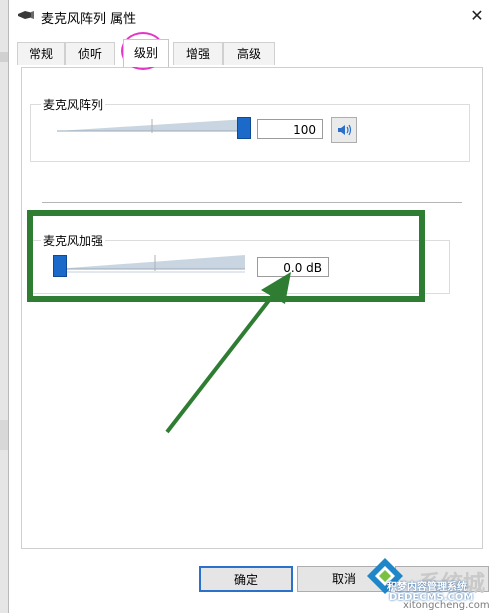 The height and width of the screenshot is (613, 500). Describe the element at coordinates (90, 53) in the screenshot. I see `tab-listen: 侦听` at that location.